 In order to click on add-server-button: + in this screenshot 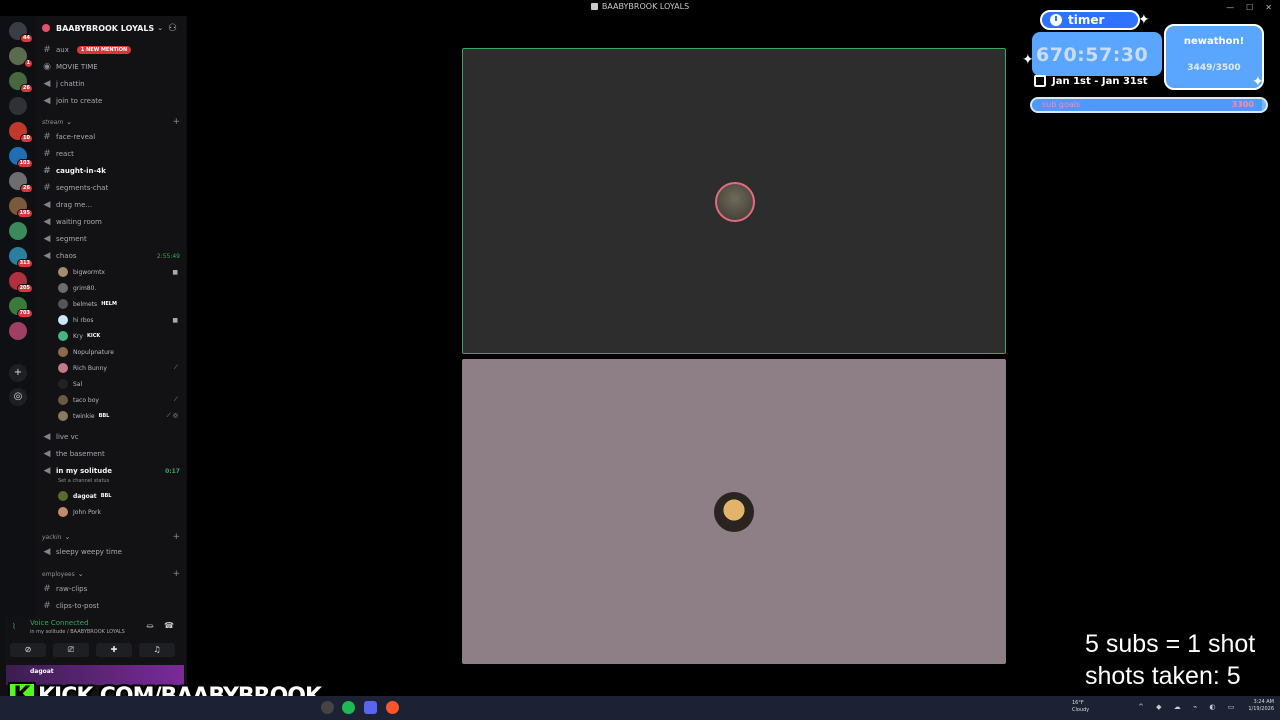, I will do `click(18, 373)`.